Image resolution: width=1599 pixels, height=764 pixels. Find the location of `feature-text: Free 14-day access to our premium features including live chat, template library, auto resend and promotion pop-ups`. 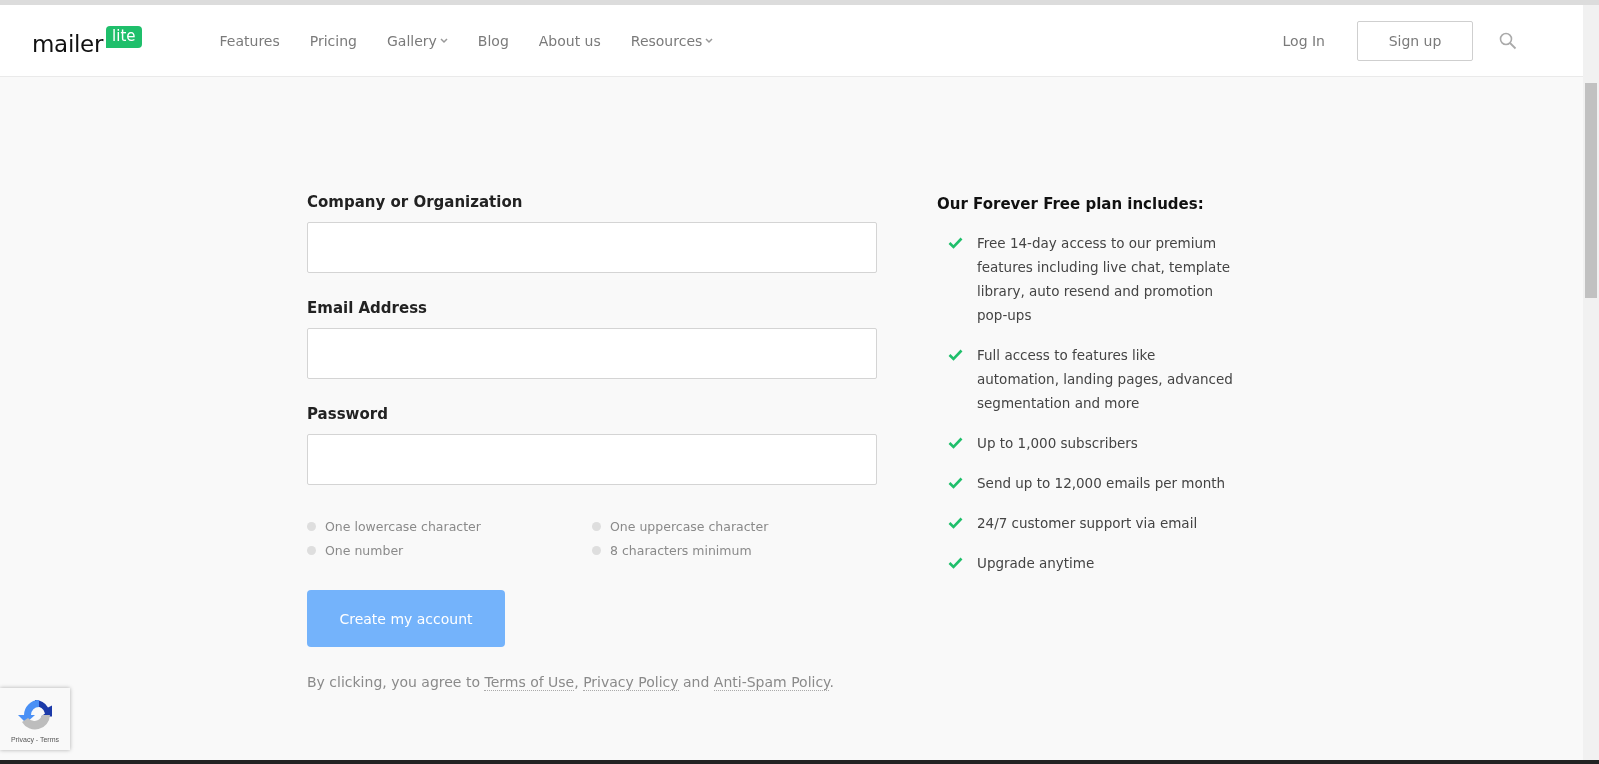

feature-text: Free 14-day access to our premium features including live chat, template library, auto resend and promotion pop-ups is located at coordinates (1104, 279).